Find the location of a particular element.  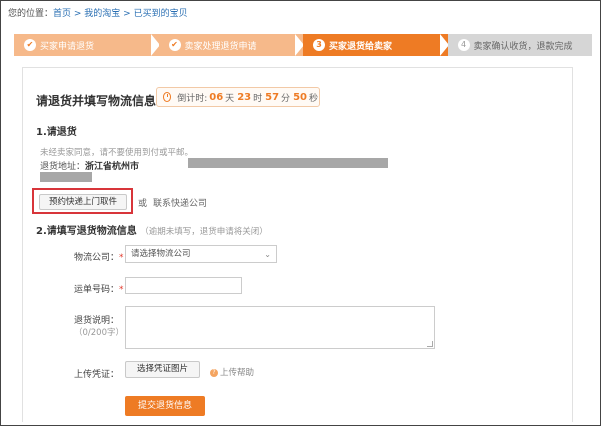

chevron-down-icon: ⌄ is located at coordinates (267, 254).